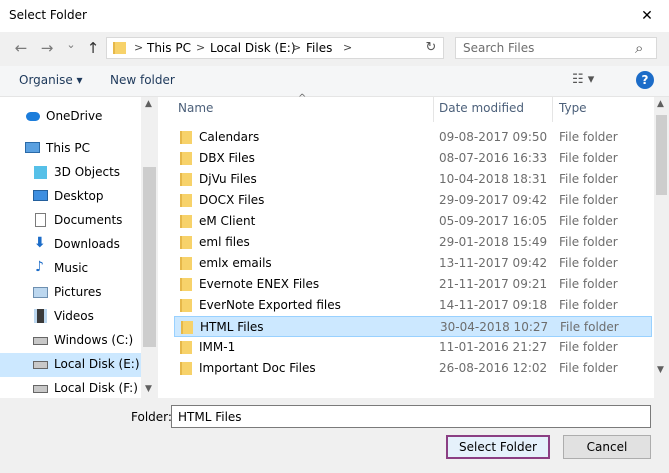  What do you see at coordinates (195, 108) in the screenshot?
I see `column-header-name: Name` at bounding box center [195, 108].